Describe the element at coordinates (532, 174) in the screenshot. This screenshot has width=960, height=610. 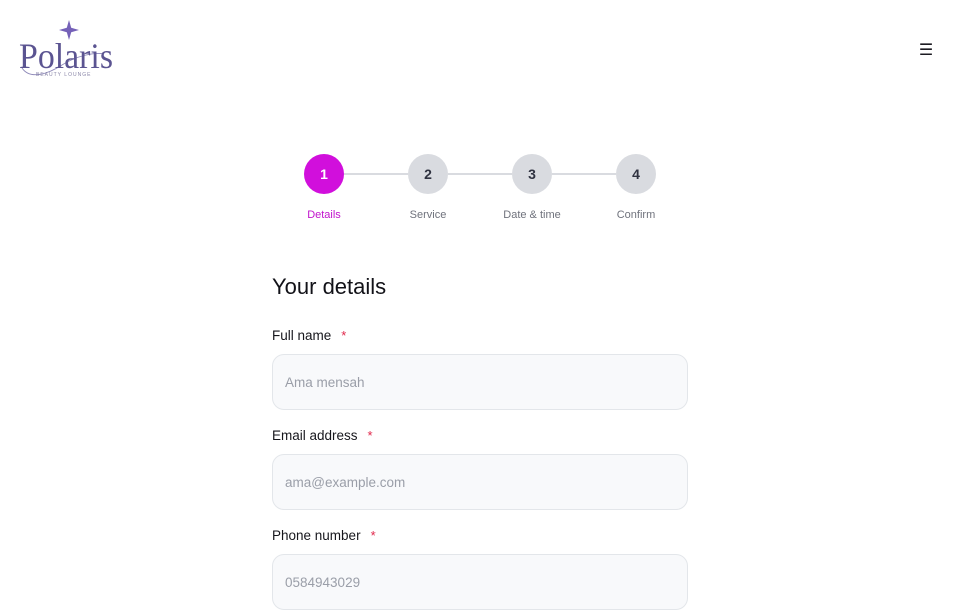
I see `step-number: 3` at that location.